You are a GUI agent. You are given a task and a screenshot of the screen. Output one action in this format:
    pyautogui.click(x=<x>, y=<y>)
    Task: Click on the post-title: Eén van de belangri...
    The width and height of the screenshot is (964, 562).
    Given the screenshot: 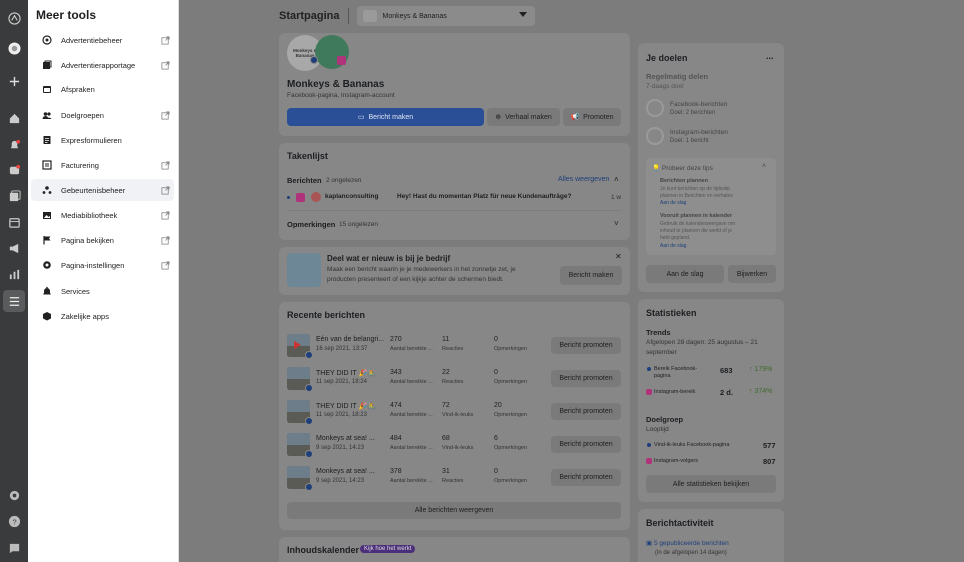 What is the action you would take?
    pyautogui.click(x=350, y=339)
    